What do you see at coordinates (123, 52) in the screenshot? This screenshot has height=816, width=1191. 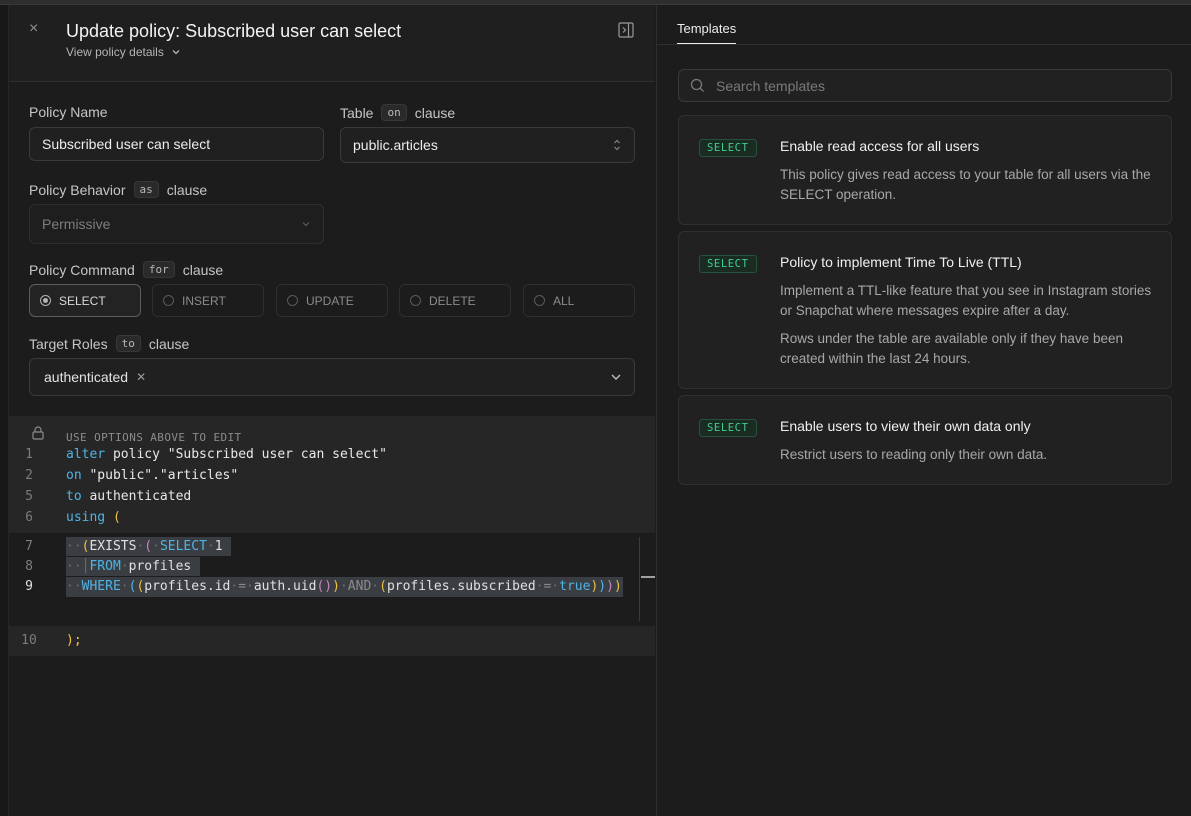 I see `view-policy-details-button: View policy details` at bounding box center [123, 52].